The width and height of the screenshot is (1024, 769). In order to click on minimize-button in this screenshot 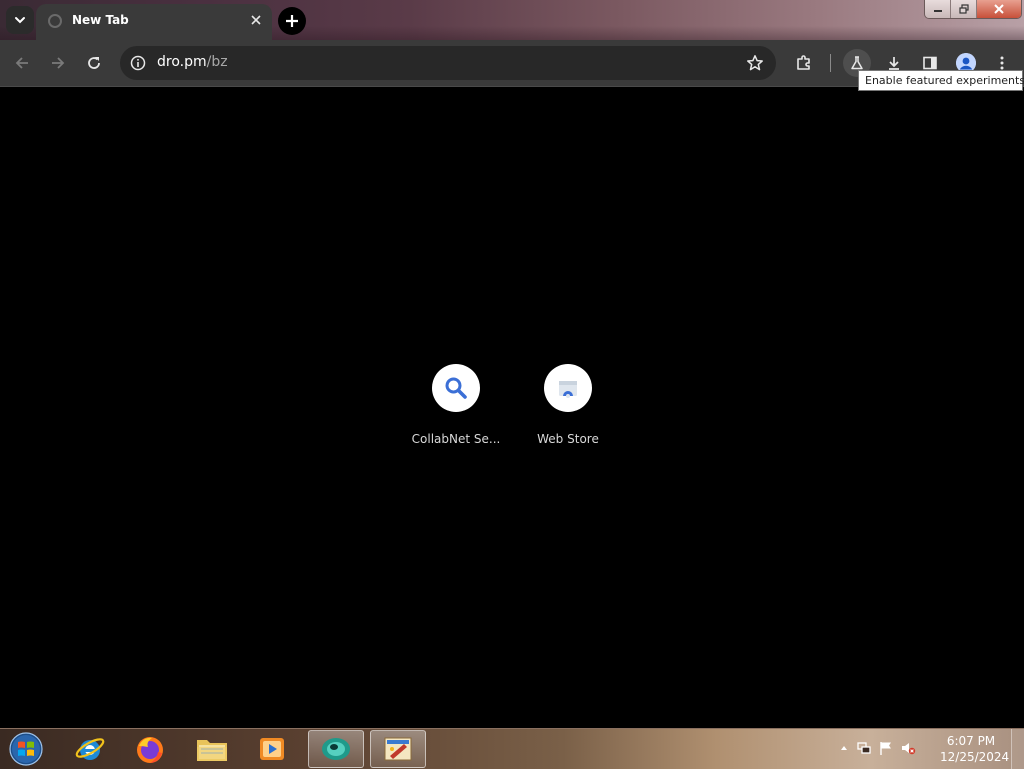, I will do `click(938, 9)`.